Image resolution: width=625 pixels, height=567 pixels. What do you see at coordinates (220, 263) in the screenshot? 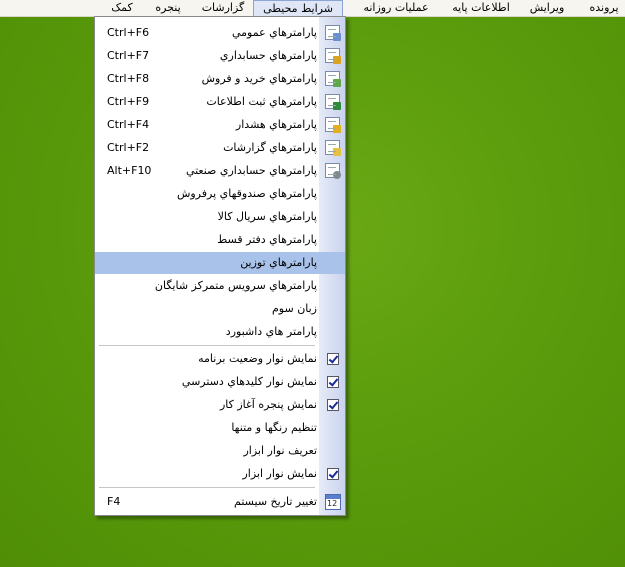
I see `menu-item-weighing-params: پارامترهاي توزين` at bounding box center [220, 263].